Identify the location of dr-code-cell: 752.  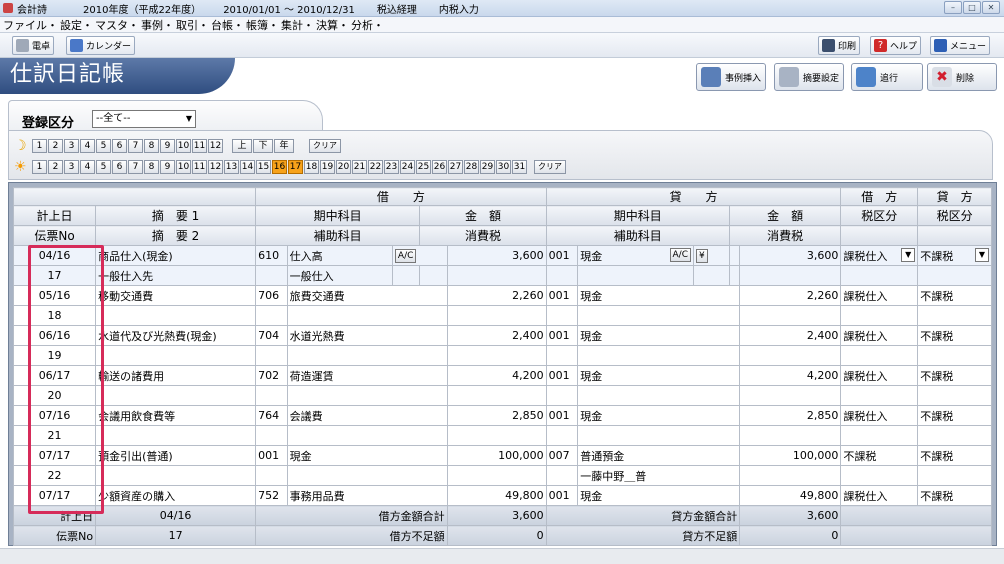
(271, 495).